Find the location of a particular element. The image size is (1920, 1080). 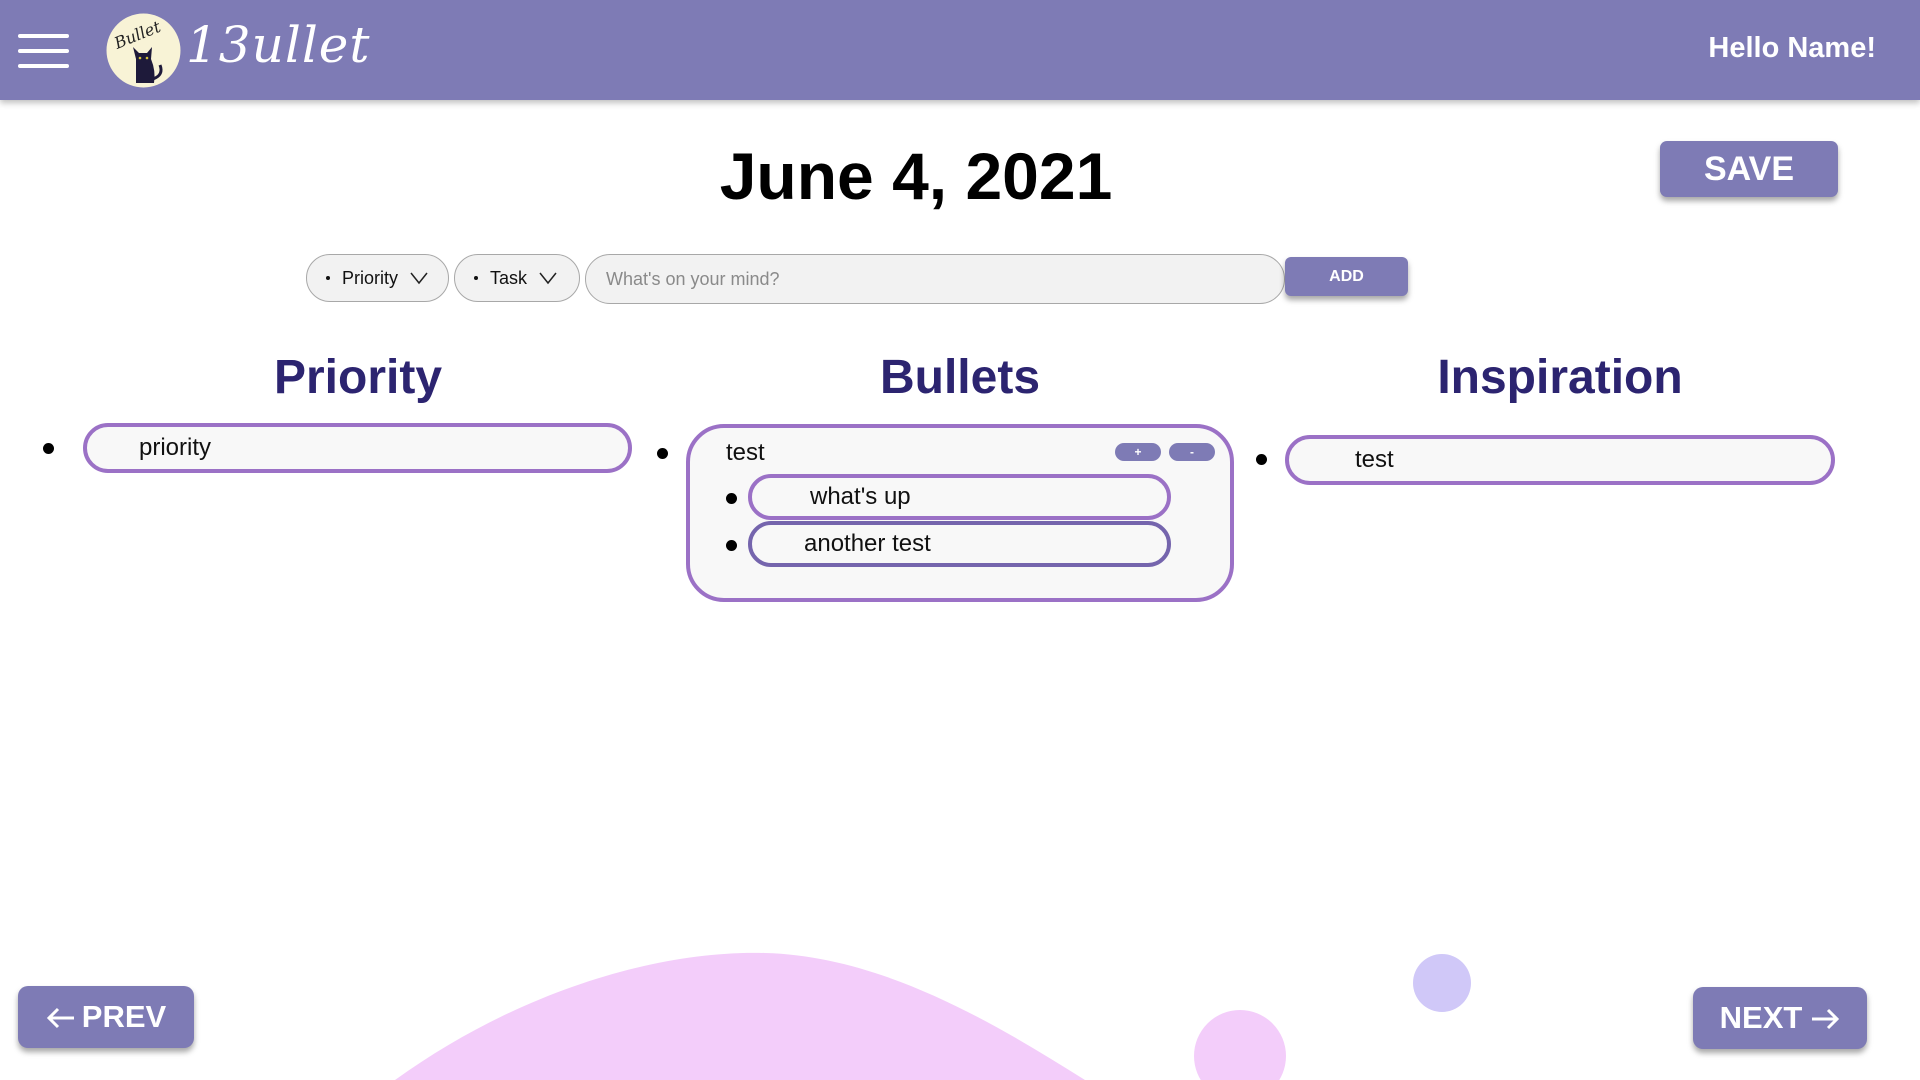

hamburger-menu-icon is located at coordinates (43, 51).